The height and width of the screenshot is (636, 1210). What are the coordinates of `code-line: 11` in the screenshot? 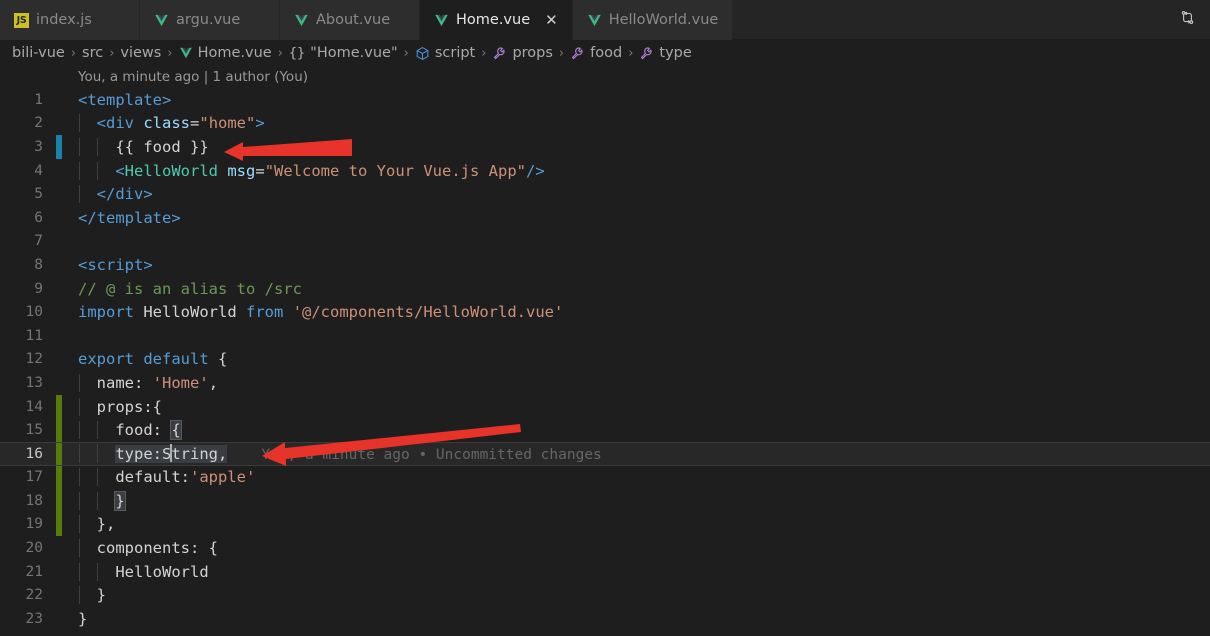 It's located at (605, 336).